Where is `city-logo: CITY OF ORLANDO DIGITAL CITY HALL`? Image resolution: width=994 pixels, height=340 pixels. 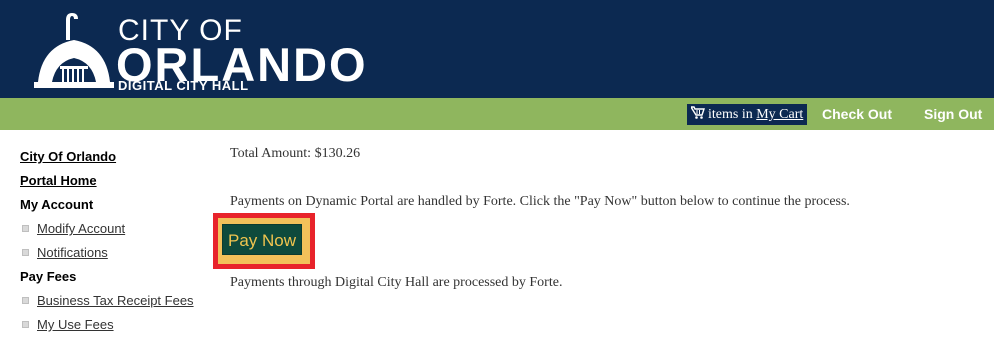 city-logo: CITY OF ORLANDO DIGITAL CITY HALL is located at coordinates (196, 52).